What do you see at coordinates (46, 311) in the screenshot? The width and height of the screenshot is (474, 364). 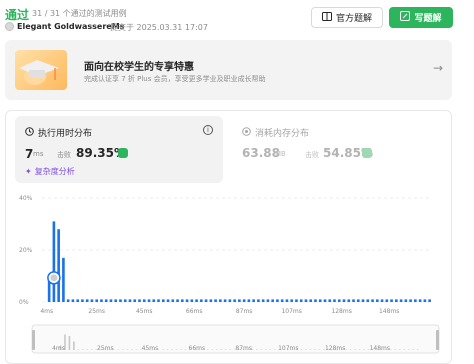 I see `x-tick-label: 4ms` at bounding box center [46, 311].